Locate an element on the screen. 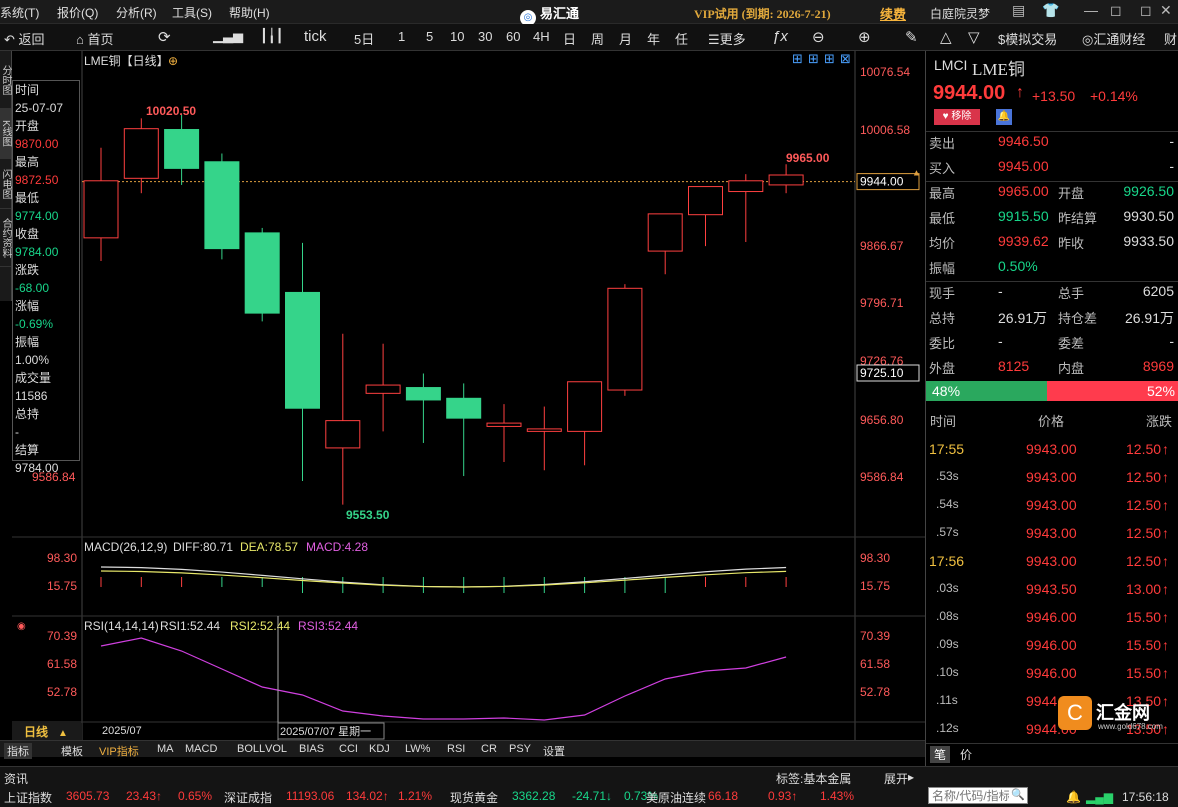 This screenshot has height=807, width=1178. quote-row-label1-5: 振幅 is located at coordinates (942, 268).